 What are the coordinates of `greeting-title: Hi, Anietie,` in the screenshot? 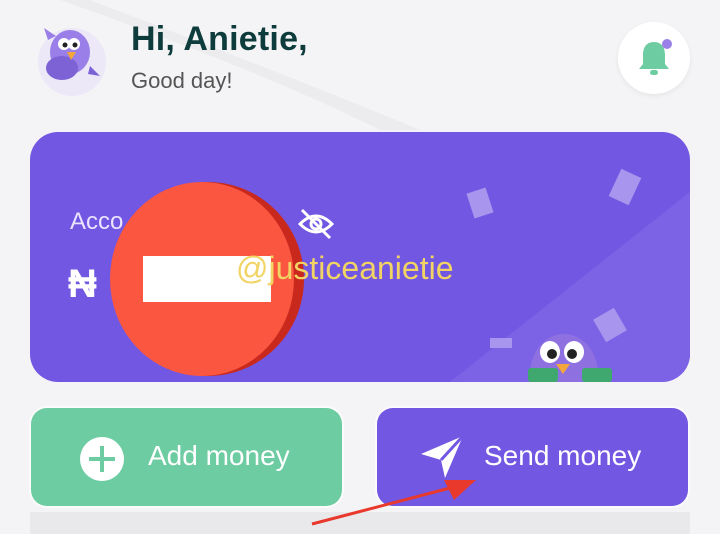 It's located at (219, 39).